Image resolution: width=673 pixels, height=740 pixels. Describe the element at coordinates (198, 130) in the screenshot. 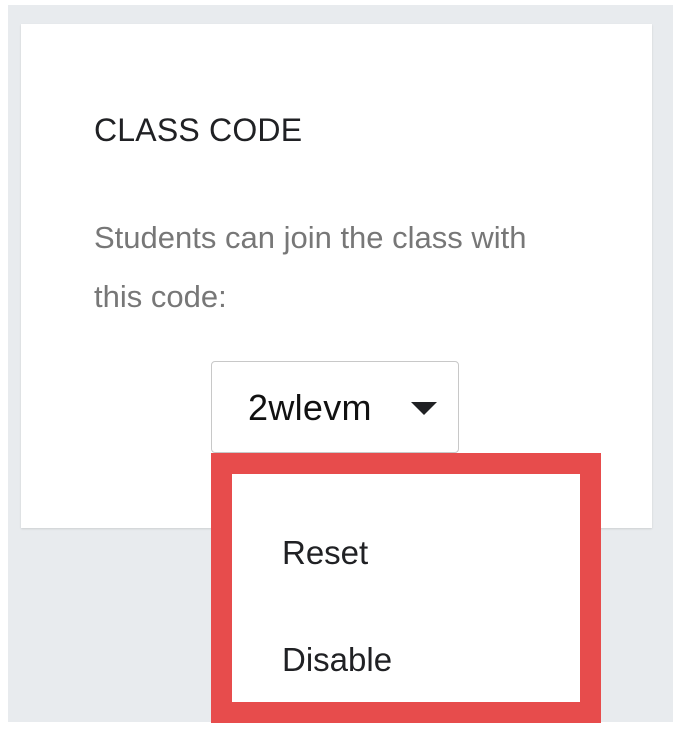

I see `card-title: CLASS CODE` at that location.